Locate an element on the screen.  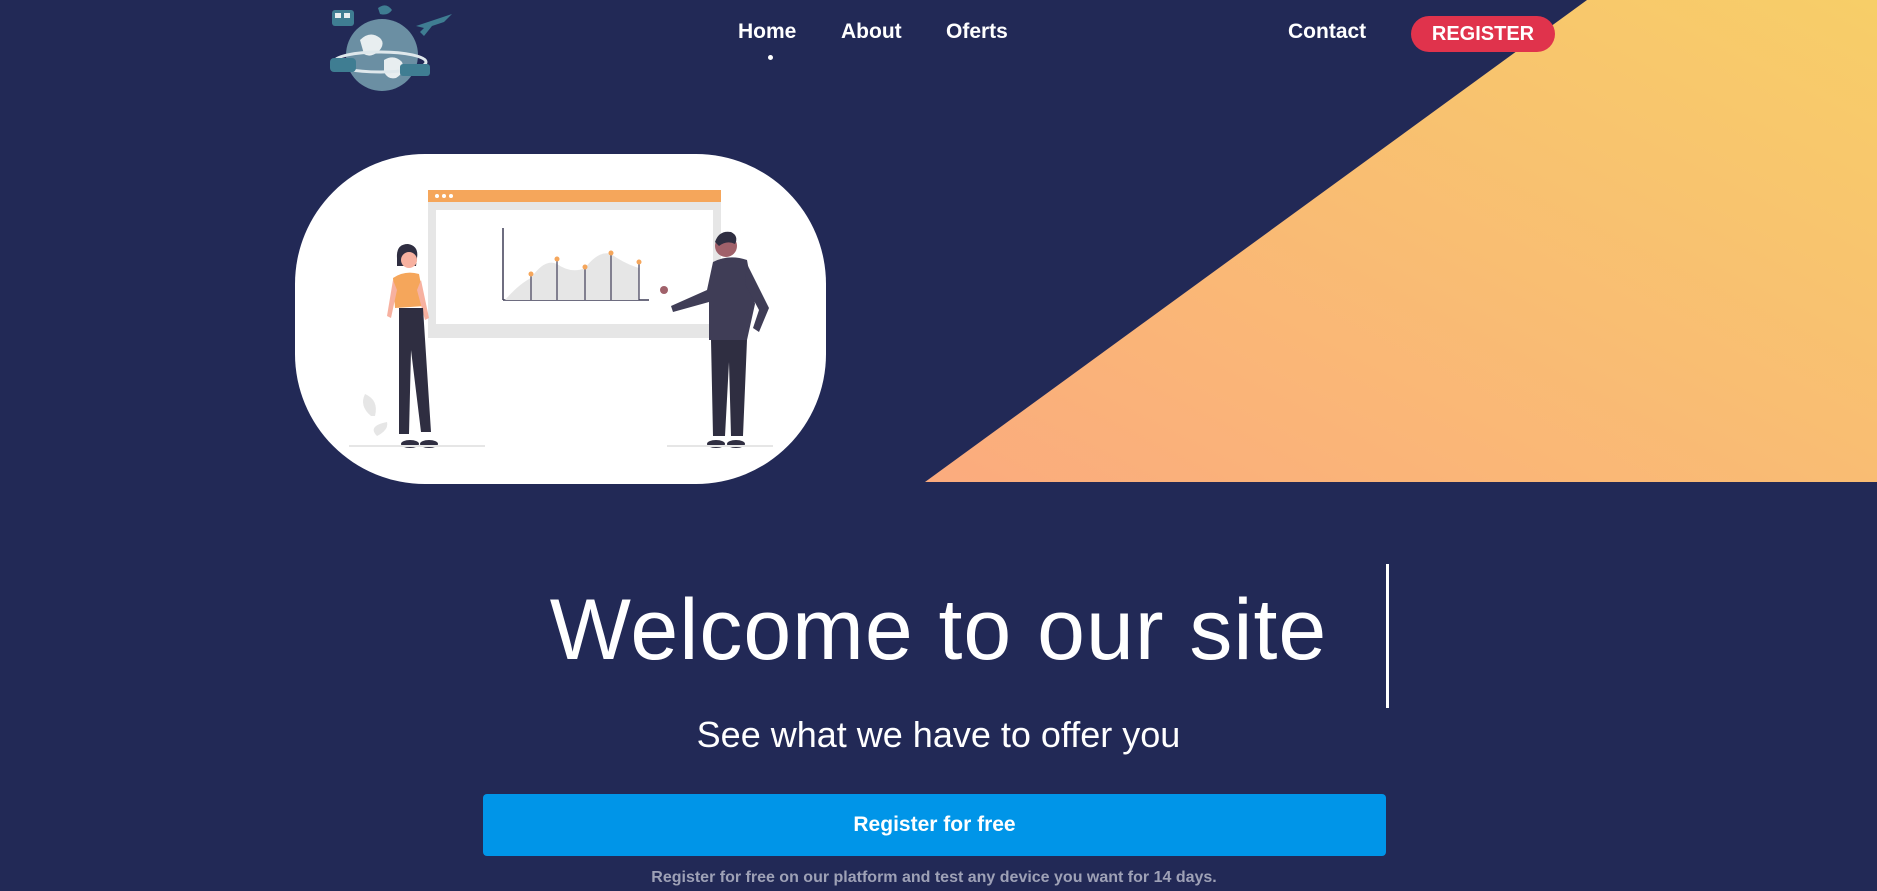
nav-active-indicator is located at coordinates (770, 57).